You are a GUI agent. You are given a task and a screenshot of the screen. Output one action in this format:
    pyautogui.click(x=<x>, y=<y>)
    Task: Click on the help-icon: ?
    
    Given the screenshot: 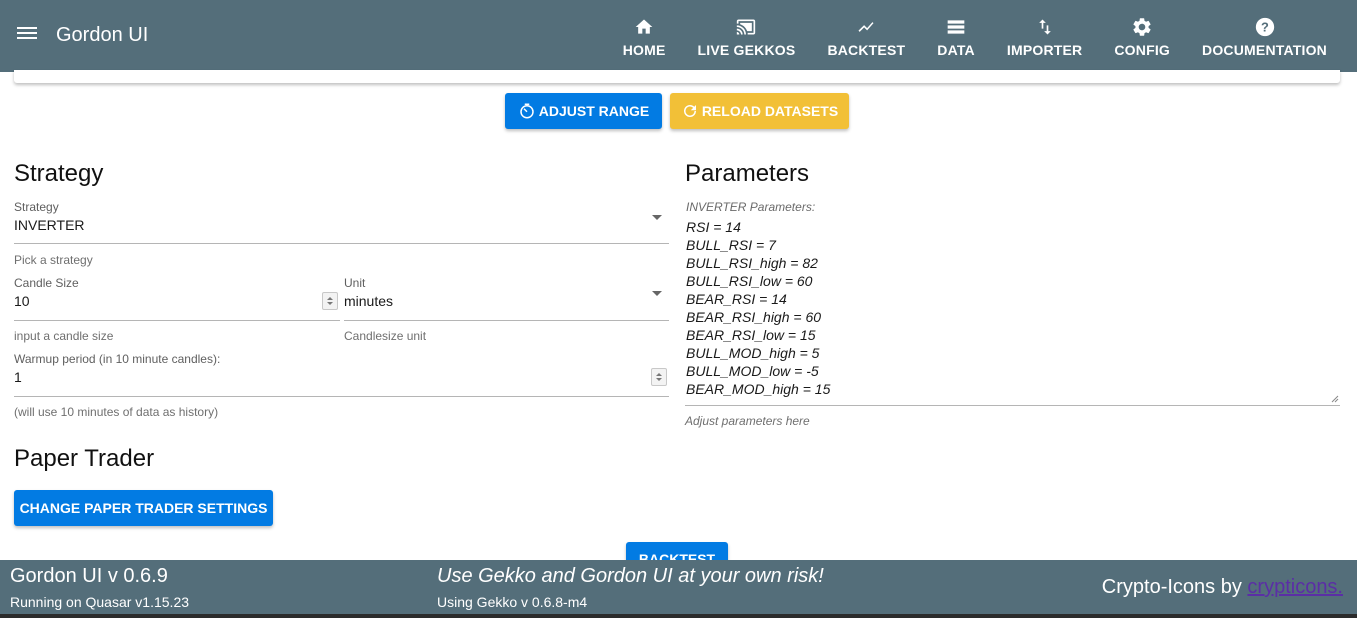 What is the action you would take?
    pyautogui.click(x=1265, y=27)
    